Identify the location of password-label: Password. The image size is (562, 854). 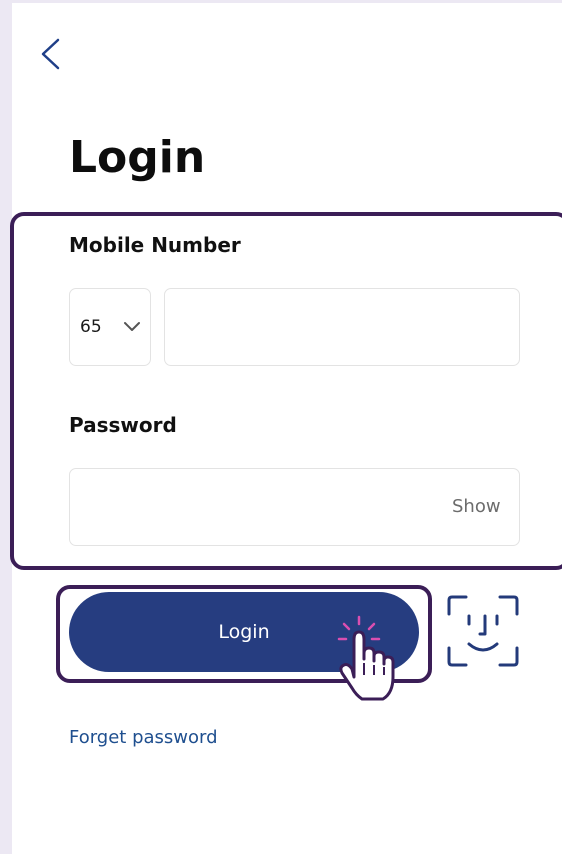
(123, 425).